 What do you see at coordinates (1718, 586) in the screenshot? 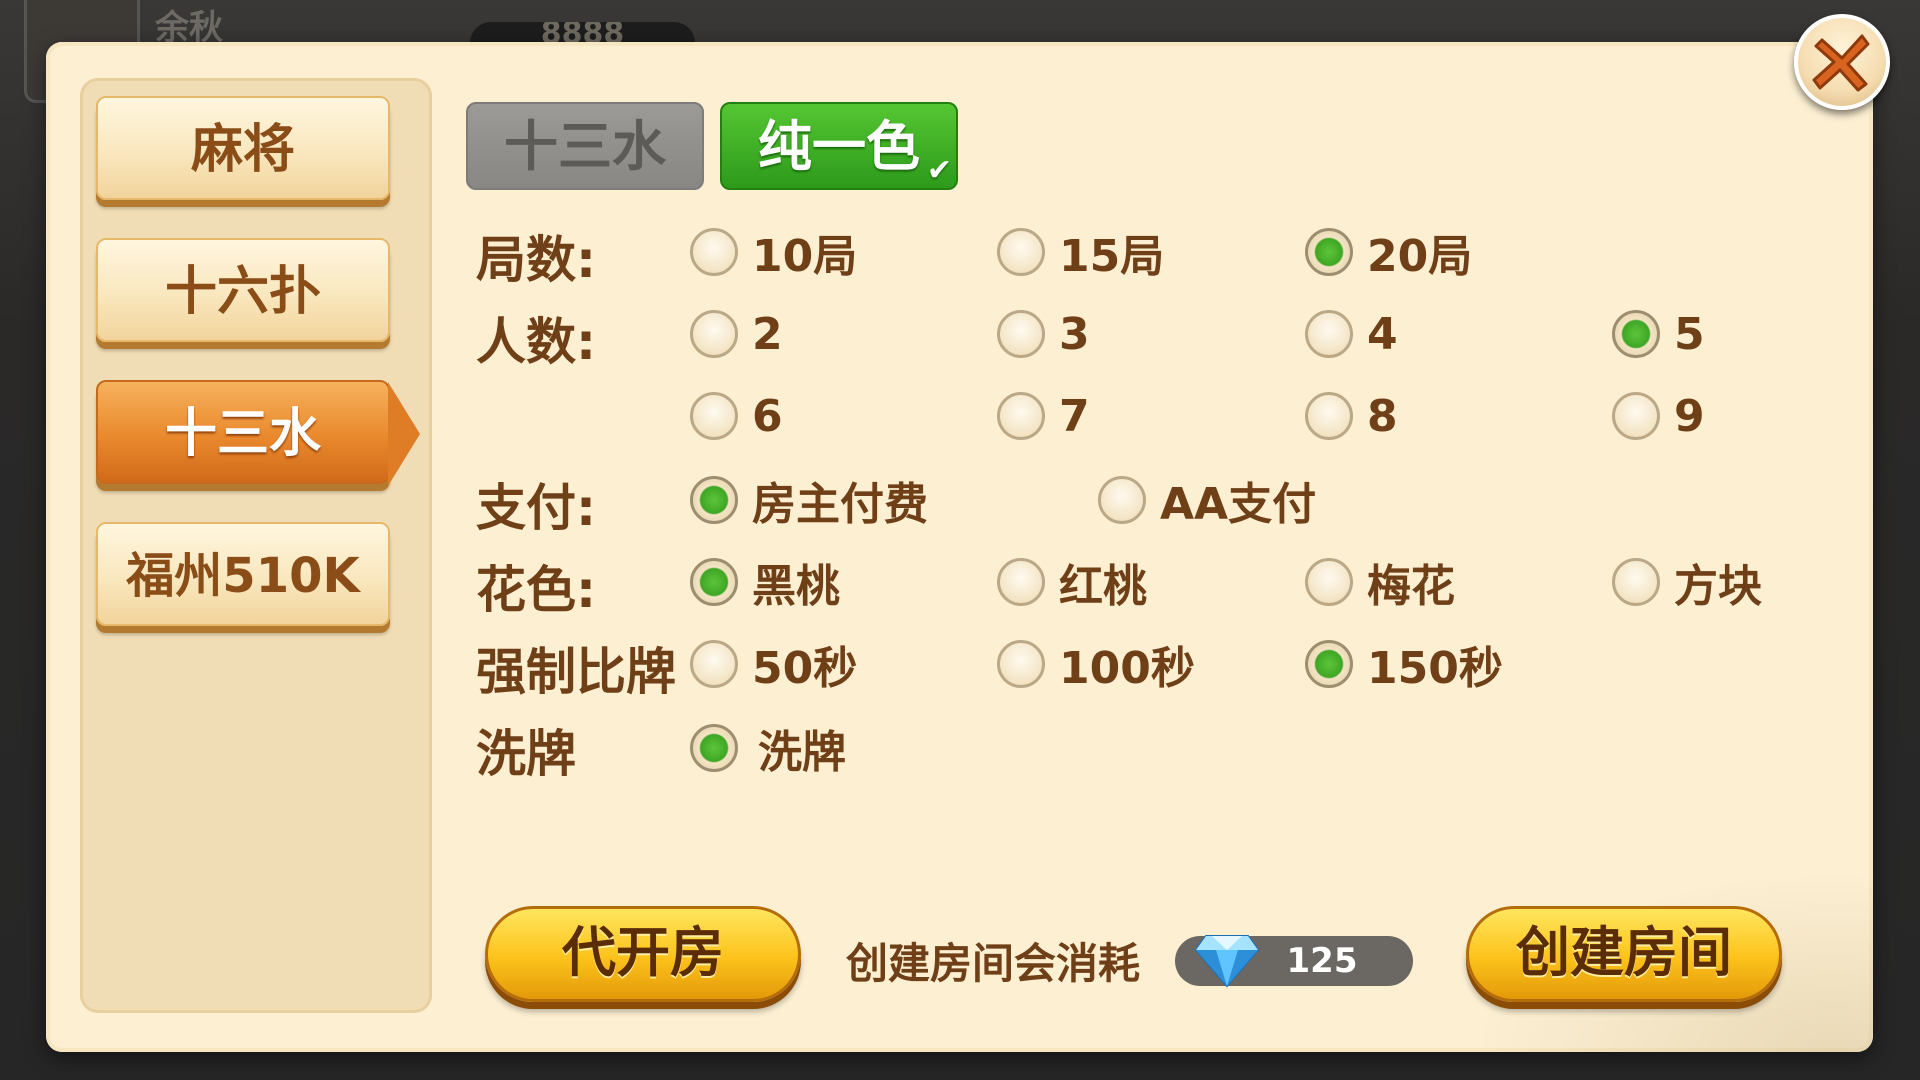
I see `option-label: 方块` at bounding box center [1718, 586].